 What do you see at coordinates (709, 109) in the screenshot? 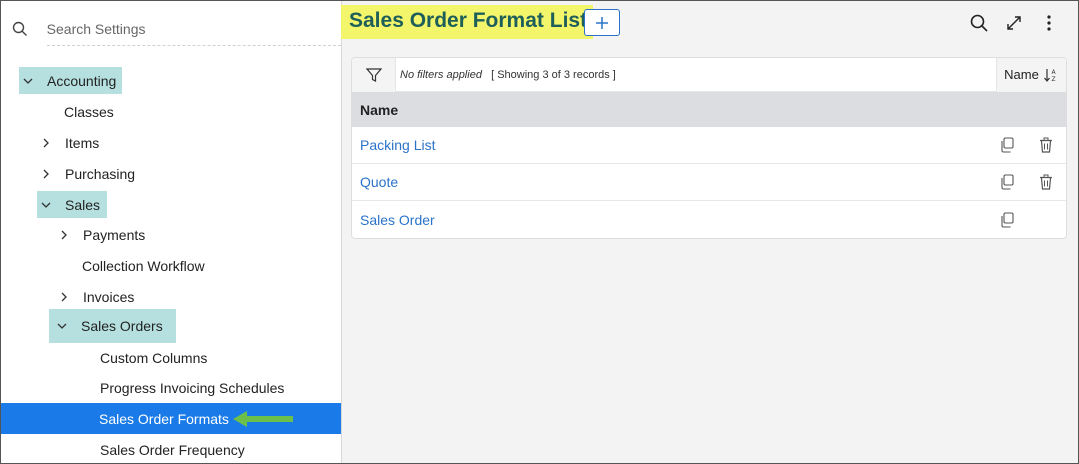
I see `column-header-name: Name` at bounding box center [709, 109].